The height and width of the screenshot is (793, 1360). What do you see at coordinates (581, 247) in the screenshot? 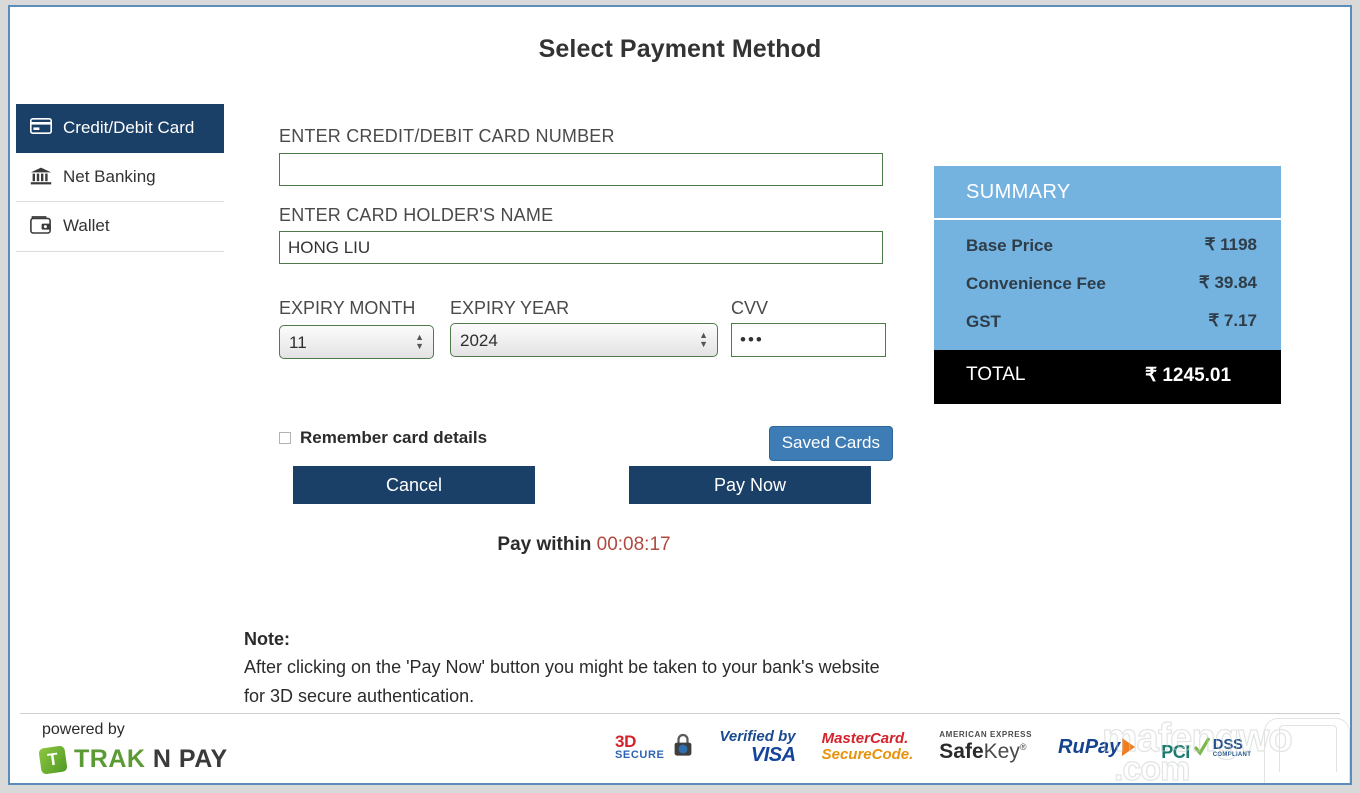
I see `card-holder-input` at bounding box center [581, 247].